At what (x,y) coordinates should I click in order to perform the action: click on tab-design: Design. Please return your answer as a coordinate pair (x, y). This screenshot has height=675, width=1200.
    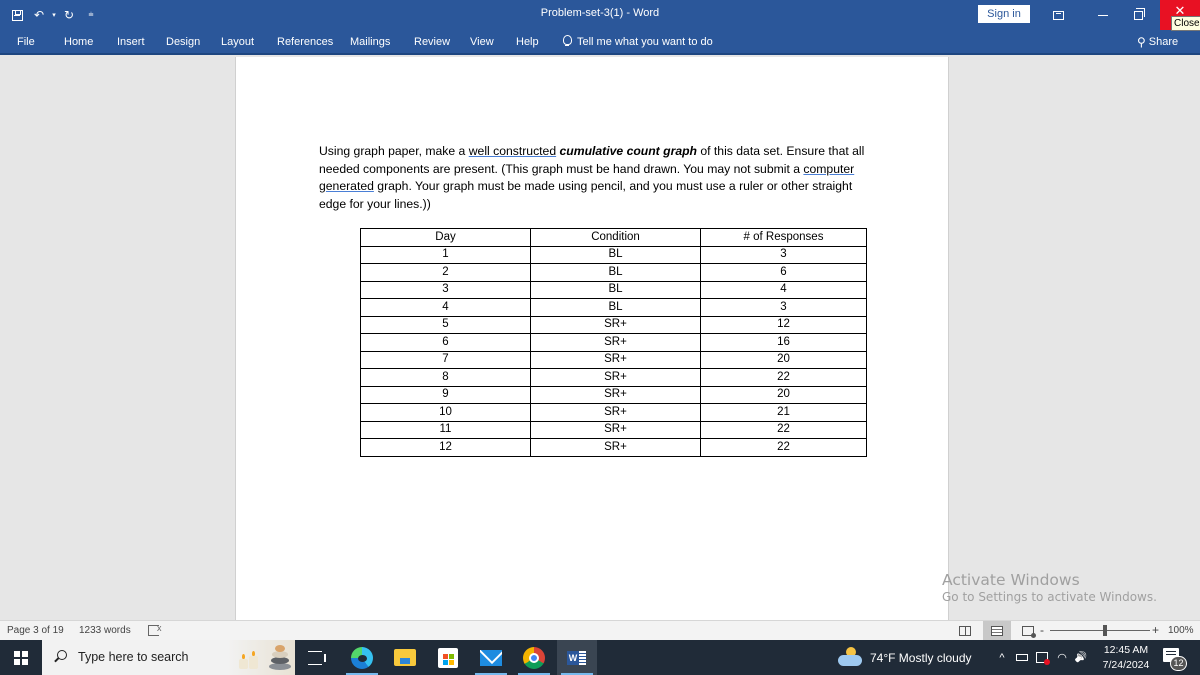
    Looking at the image, I should click on (183, 42).